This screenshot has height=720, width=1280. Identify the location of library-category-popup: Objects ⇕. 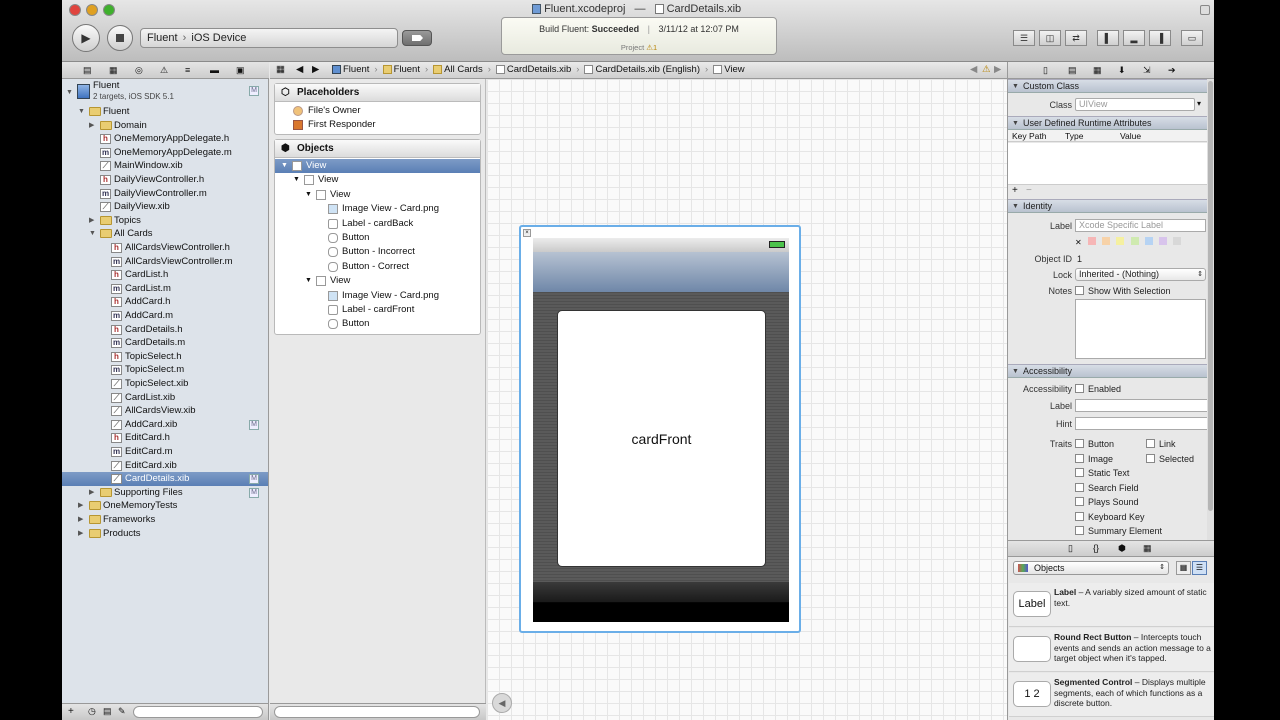
(1091, 568).